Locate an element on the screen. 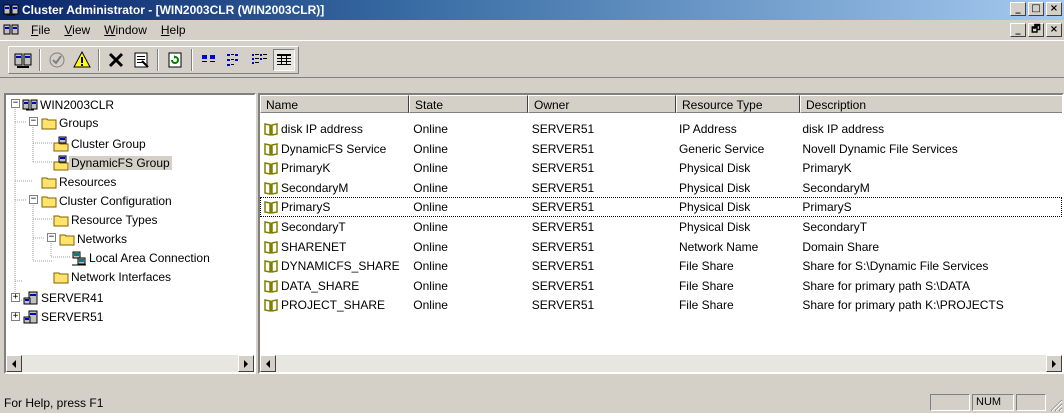 The height and width of the screenshot is (413, 1064). tree-item-resource-types: Resource Types is located at coordinates (106, 219).